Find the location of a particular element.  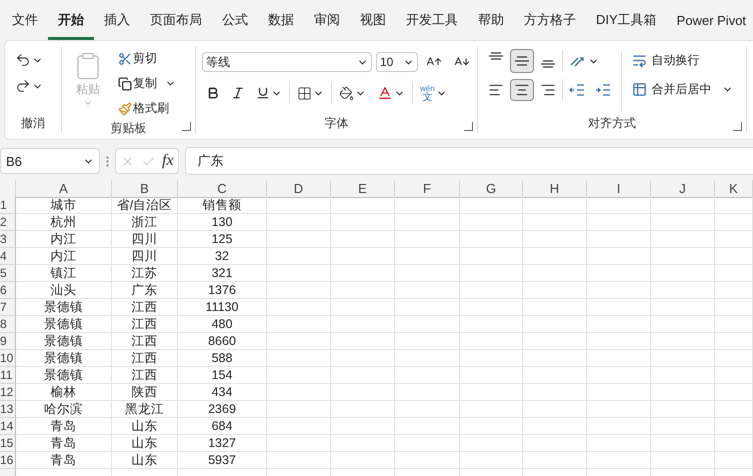

vertical-align-button is located at coordinates (522, 61).